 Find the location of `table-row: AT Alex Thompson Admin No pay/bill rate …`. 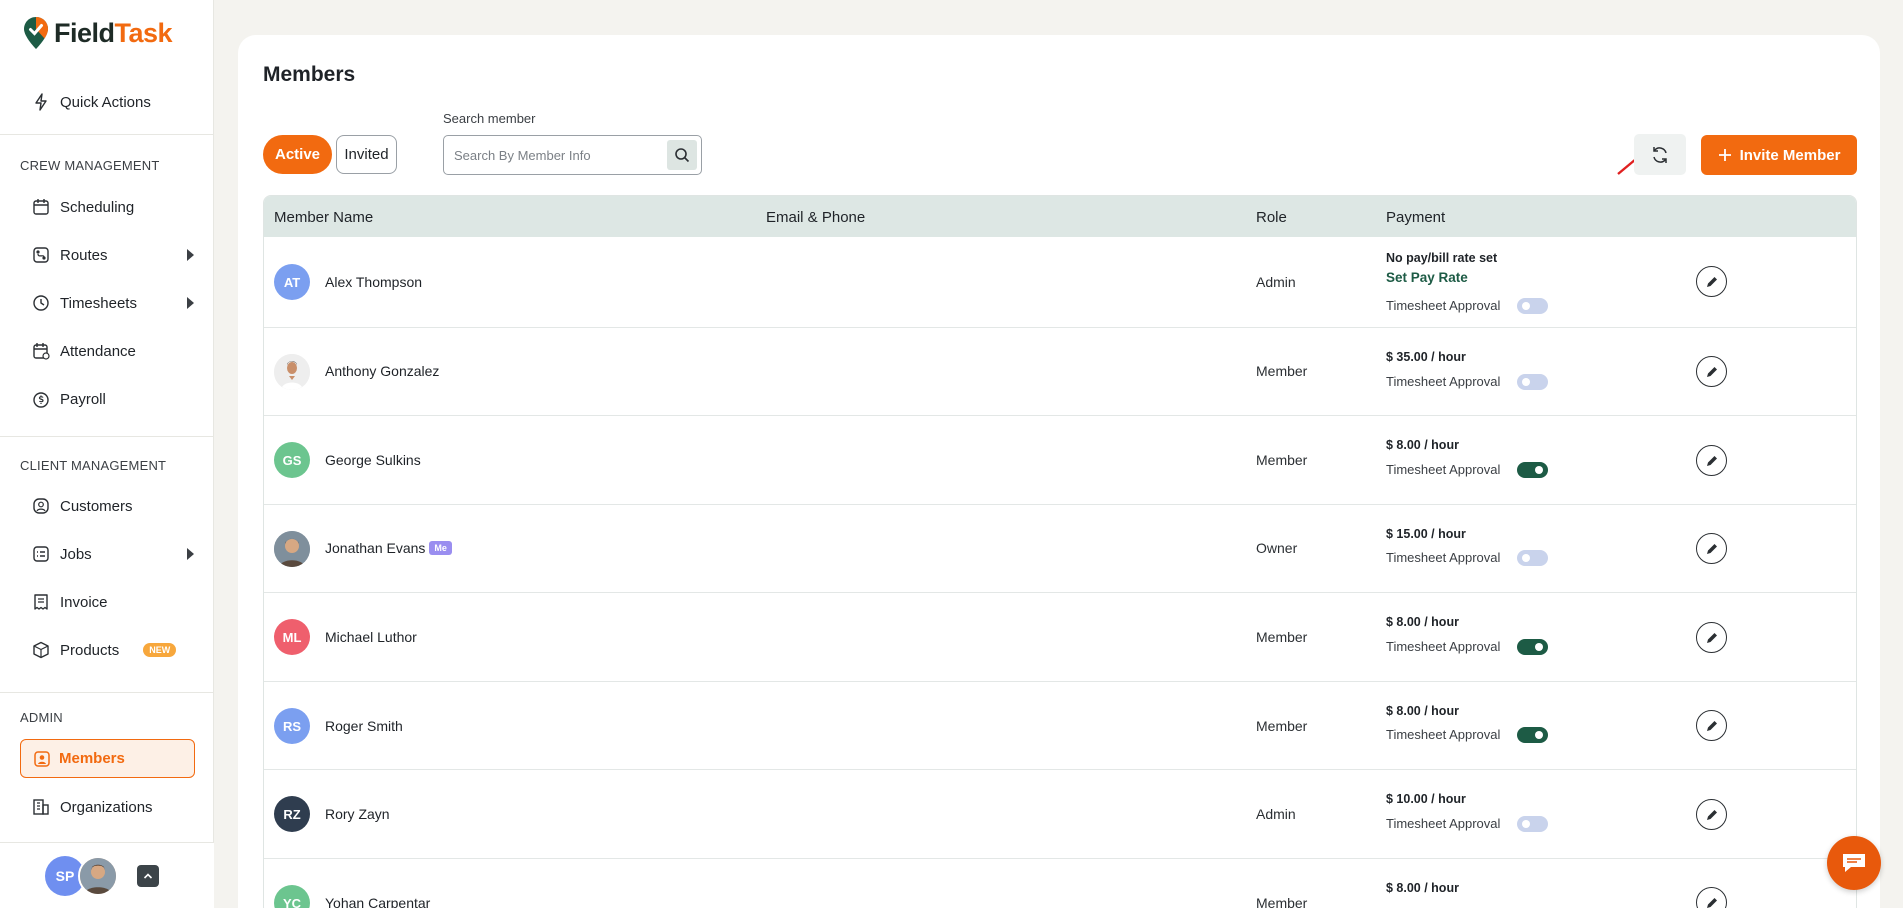

table-row: AT Alex Thompson Admin No pay/bill rate … is located at coordinates (1060, 282).